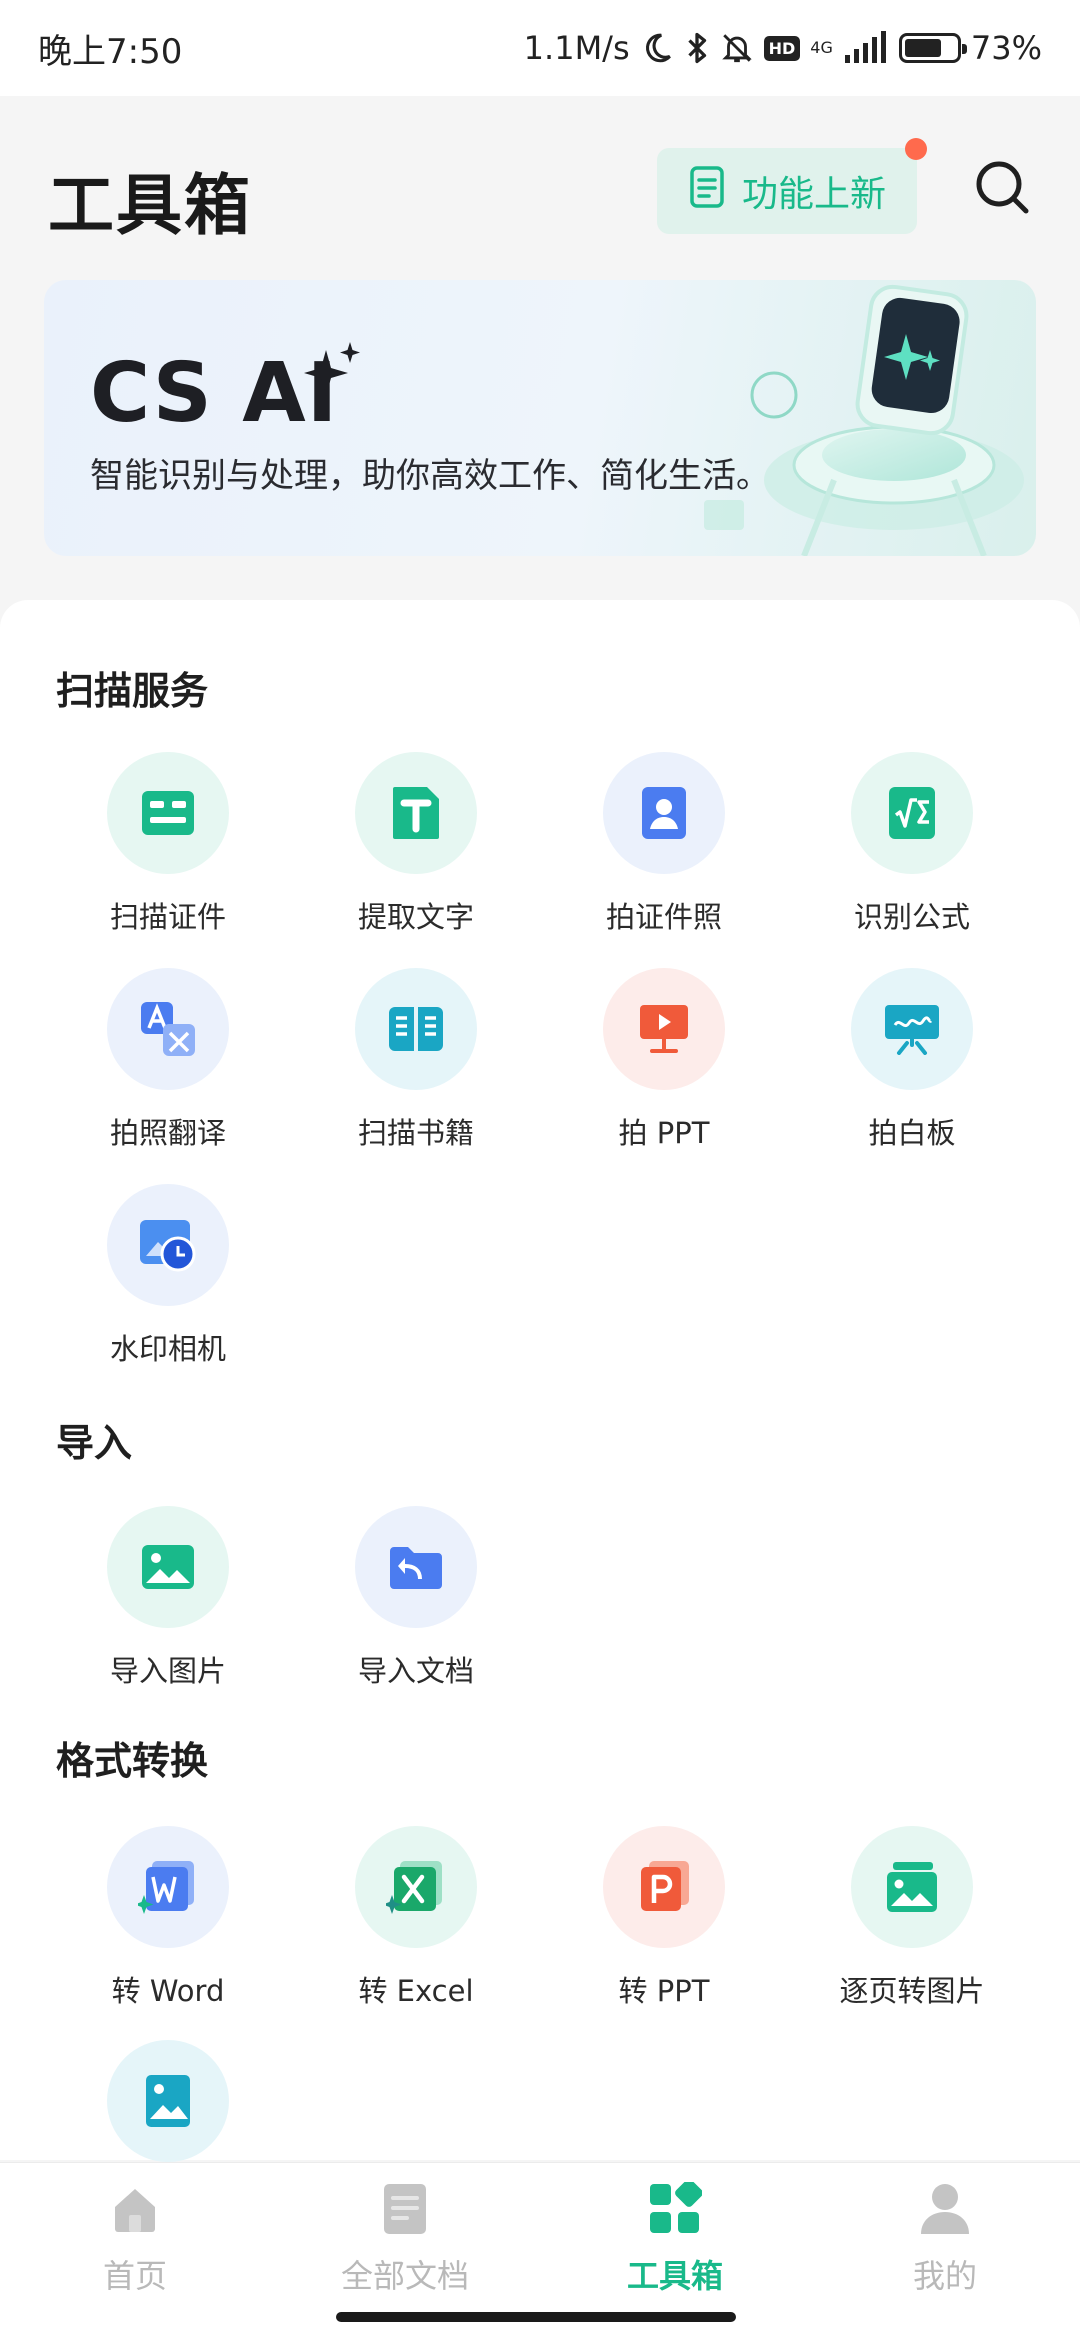 Image resolution: width=1080 pixels, height=2340 pixels. Describe the element at coordinates (168, 1567) in the screenshot. I see `image-icon` at that location.